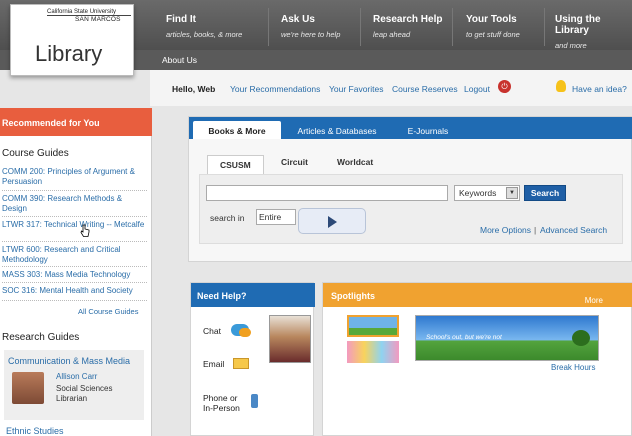  What do you see at coordinates (28, 388) in the screenshot?
I see `librarian-avatar` at bounding box center [28, 388].